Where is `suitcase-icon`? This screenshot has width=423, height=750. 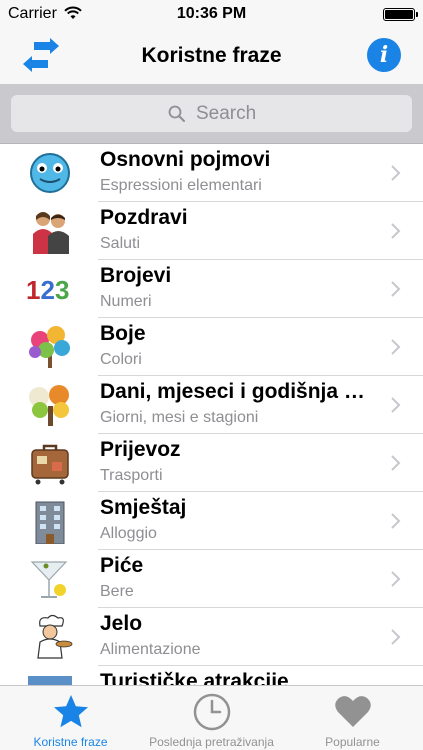 suitcase-icon is located at coordinates (50, 464).